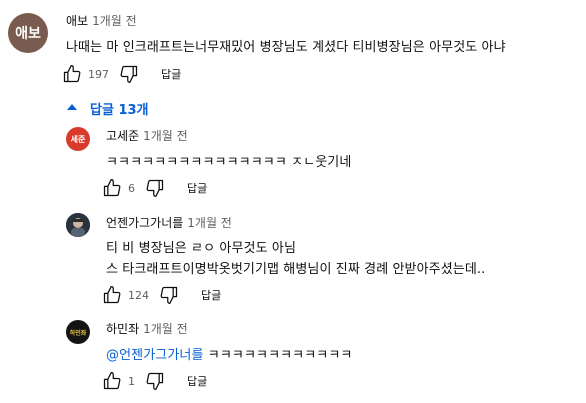 The width and height of the screenshot is (586, 403). What do you see at coordinates (155, 355) in the screenshot?
I see `mention-link: @언젠가그가너를` at bounding box center [155, 355].